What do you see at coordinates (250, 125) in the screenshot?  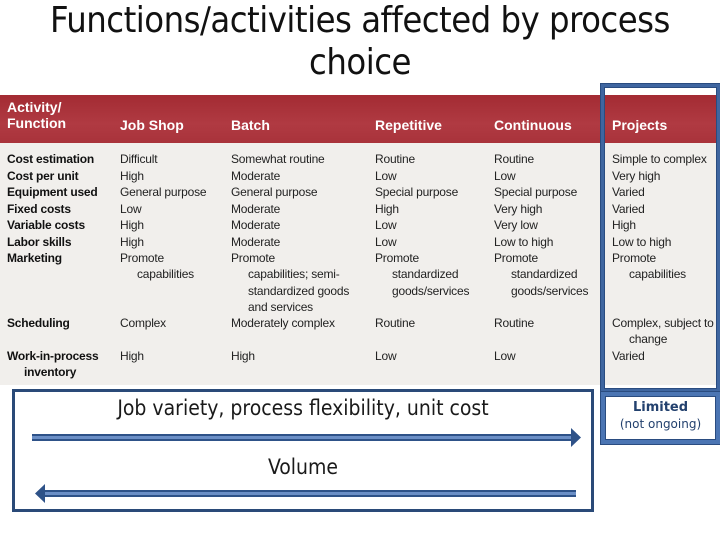 I see `column-header: Batch` at bounding box center [250, 125].